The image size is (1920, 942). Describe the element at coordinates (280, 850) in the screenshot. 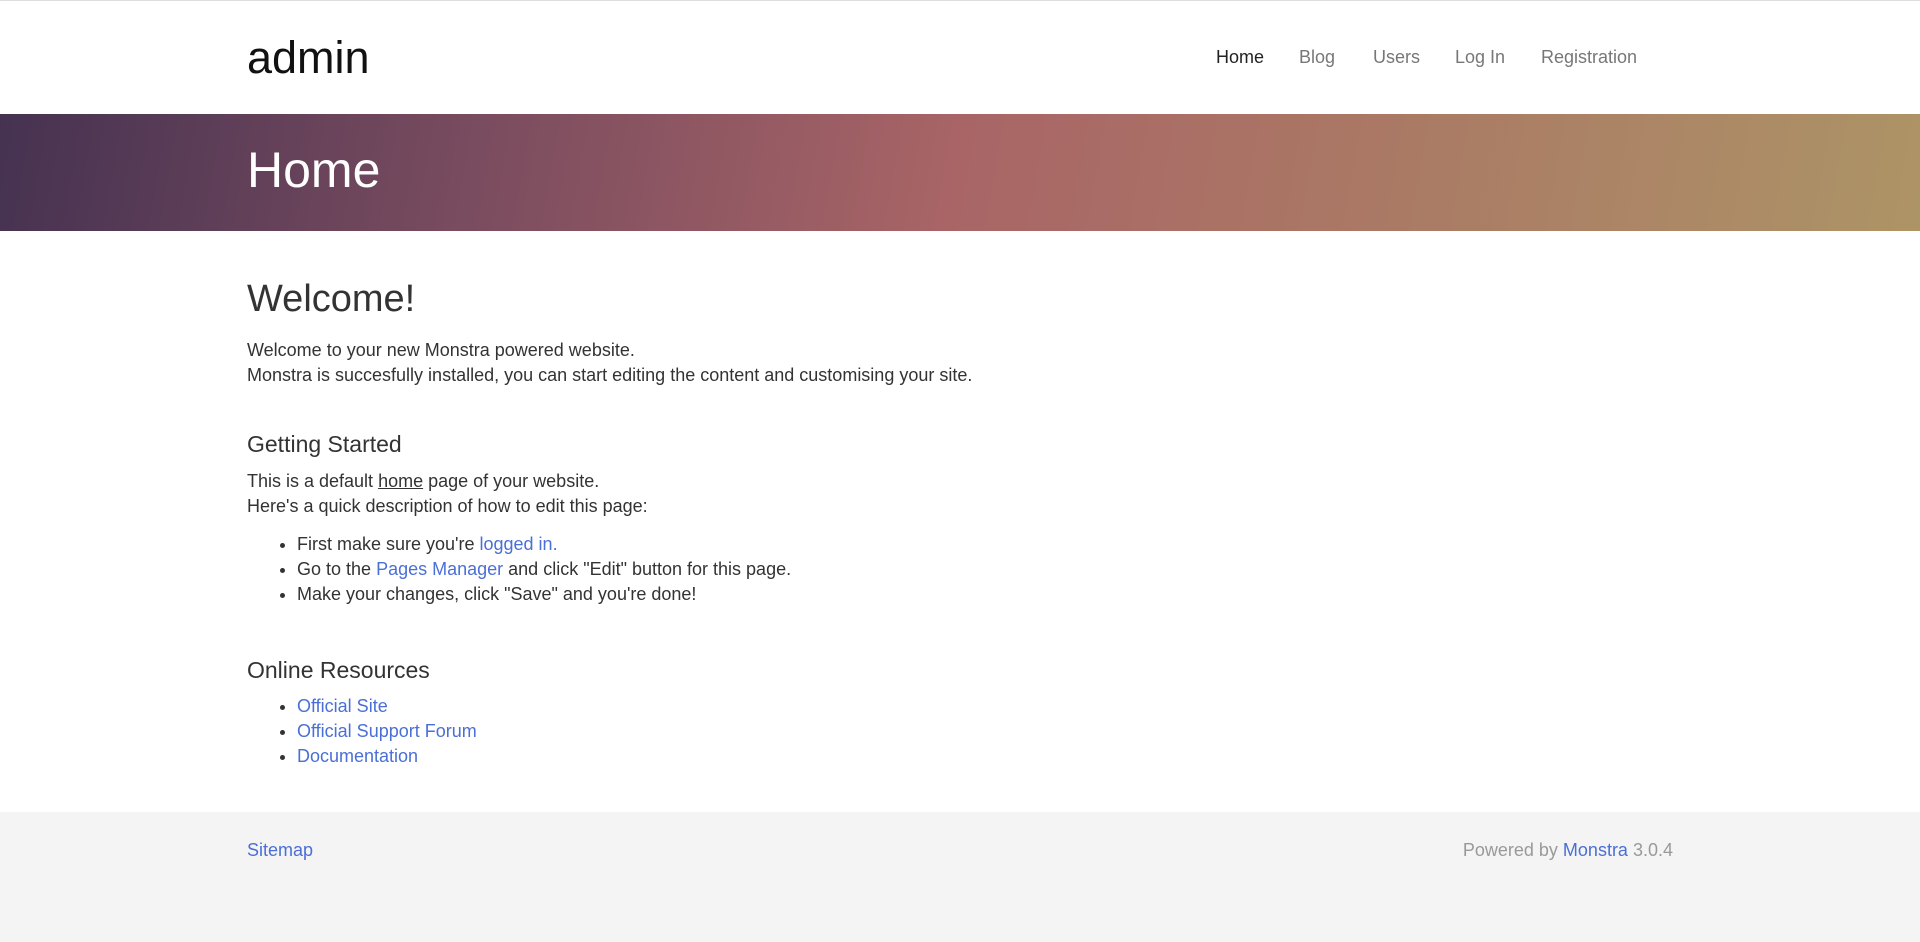

I see `sitemap-link: Sitemap` at that location.